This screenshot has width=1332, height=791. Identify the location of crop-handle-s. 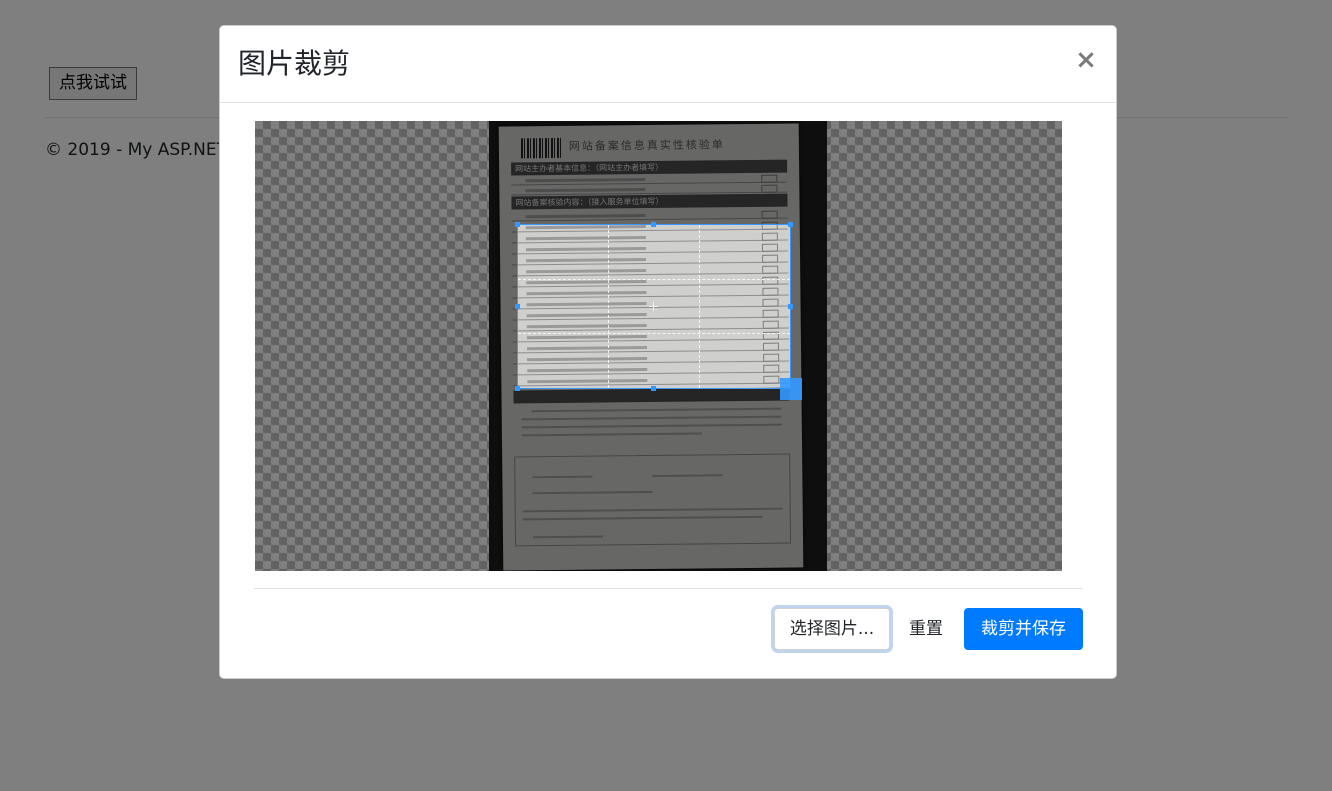
(653, 388).